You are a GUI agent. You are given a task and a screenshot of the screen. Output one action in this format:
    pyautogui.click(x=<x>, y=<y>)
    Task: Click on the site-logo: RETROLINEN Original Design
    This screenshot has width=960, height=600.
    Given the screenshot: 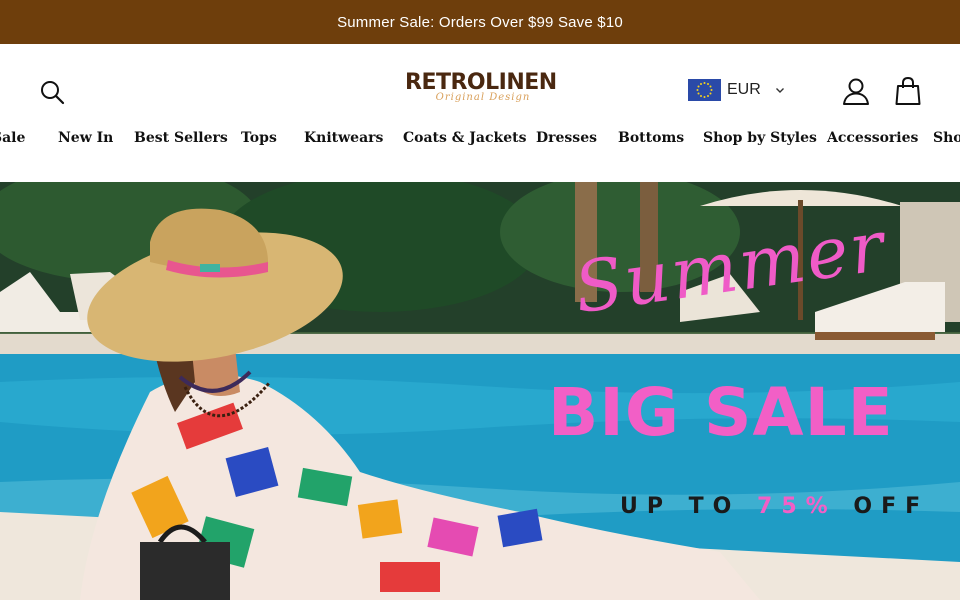 What is the action you would take?
    pyautogui.click(x=481, y=93)
    